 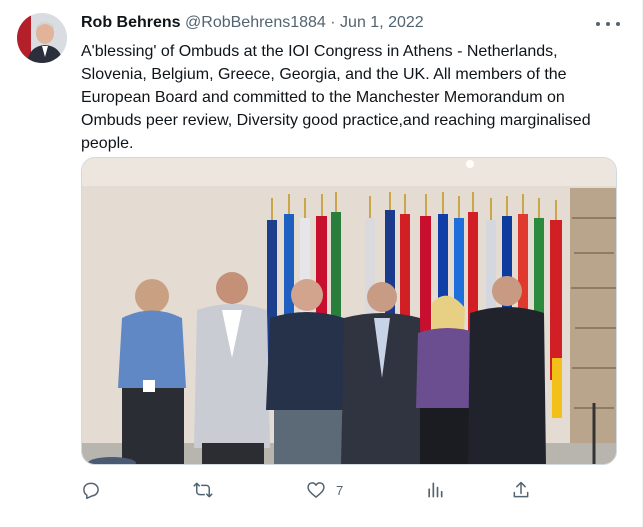 What do you see at coordinates (107, 143) in the screenshot?
I see `tweet-text-line: people.` at bounding box center [107, 143].